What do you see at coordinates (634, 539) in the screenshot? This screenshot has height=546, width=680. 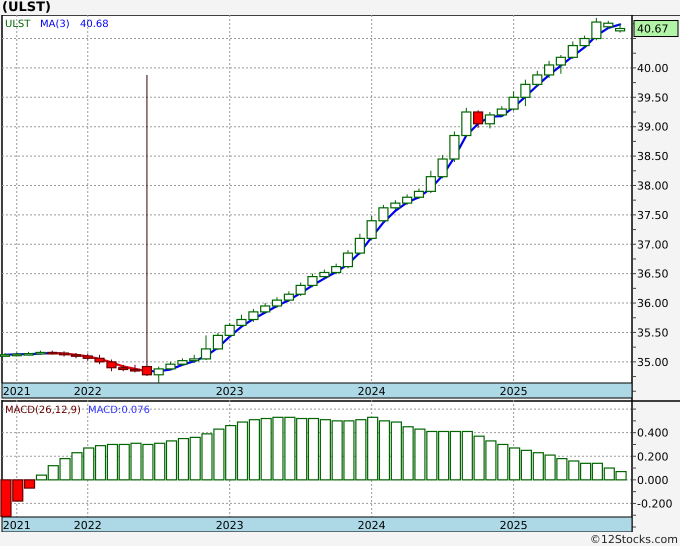 I see `copyright-text: ©12Stocks.com` at bounding box center [634, 539].